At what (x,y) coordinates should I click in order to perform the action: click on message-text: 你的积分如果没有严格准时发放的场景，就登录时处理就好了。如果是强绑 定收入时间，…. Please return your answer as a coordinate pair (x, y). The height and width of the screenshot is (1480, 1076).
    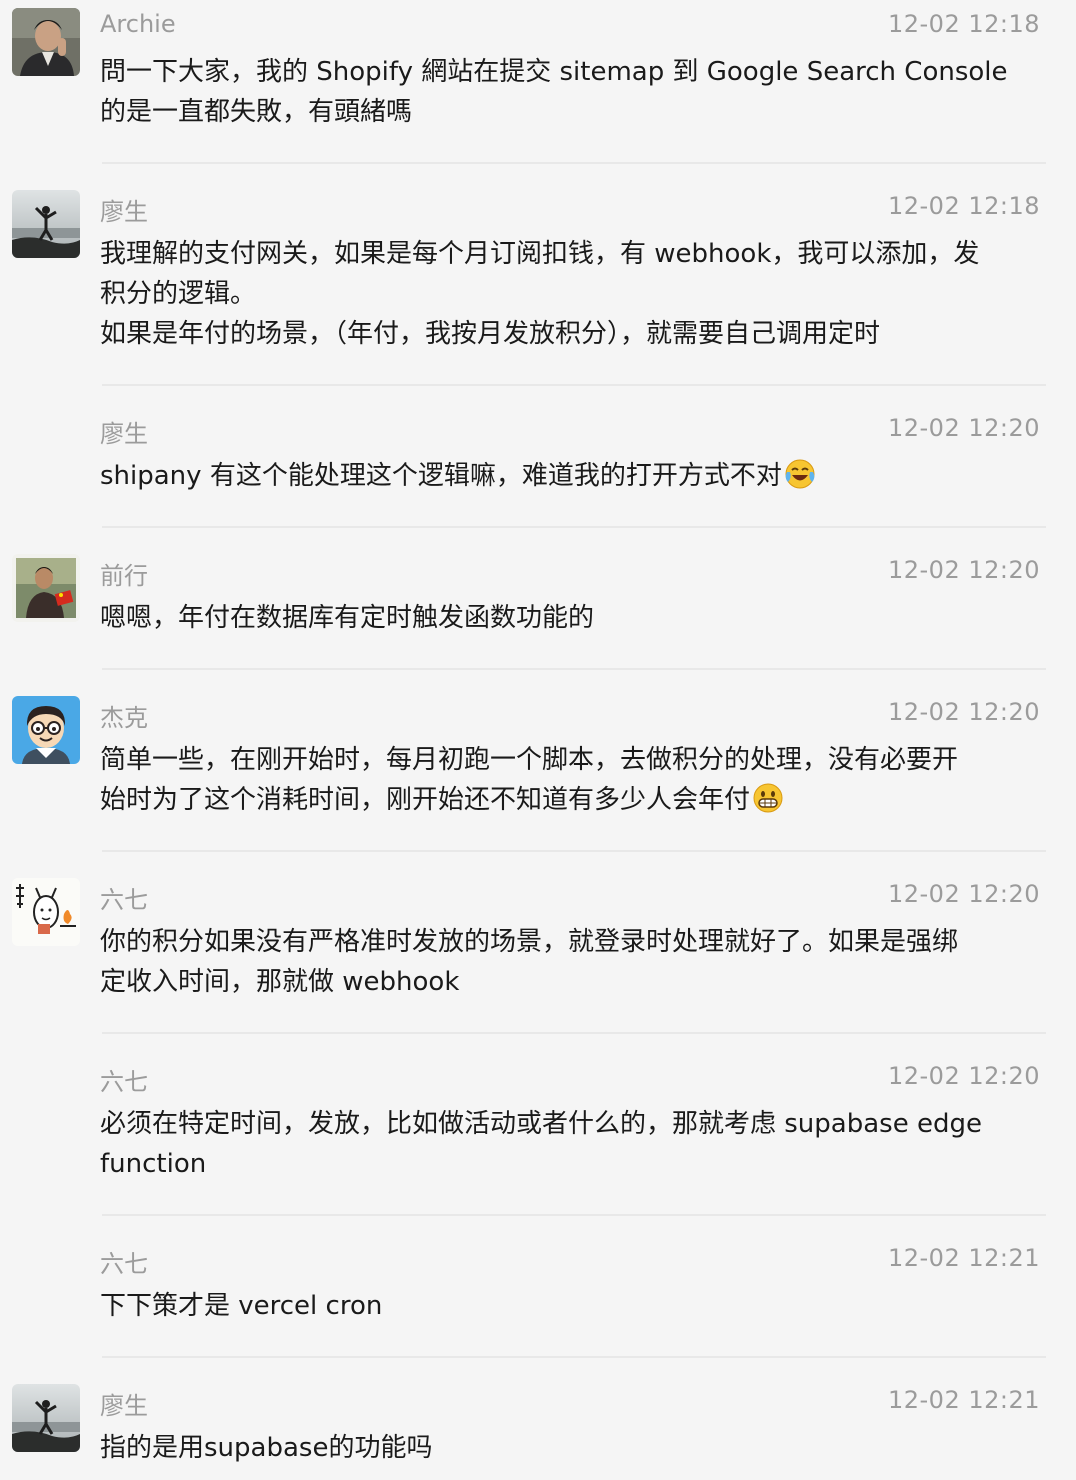
    Looking at the image, I should click on (575, 962).